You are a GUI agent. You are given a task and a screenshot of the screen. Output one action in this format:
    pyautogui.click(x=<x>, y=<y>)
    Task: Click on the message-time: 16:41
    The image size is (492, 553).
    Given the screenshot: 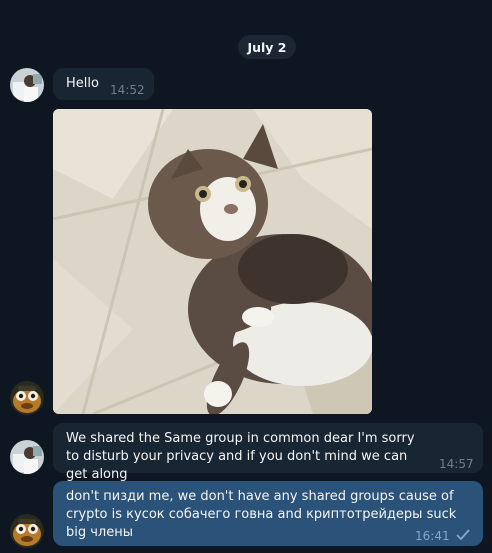 What is the action you would take?
    pyautogui.click(x=432, y=536)
    